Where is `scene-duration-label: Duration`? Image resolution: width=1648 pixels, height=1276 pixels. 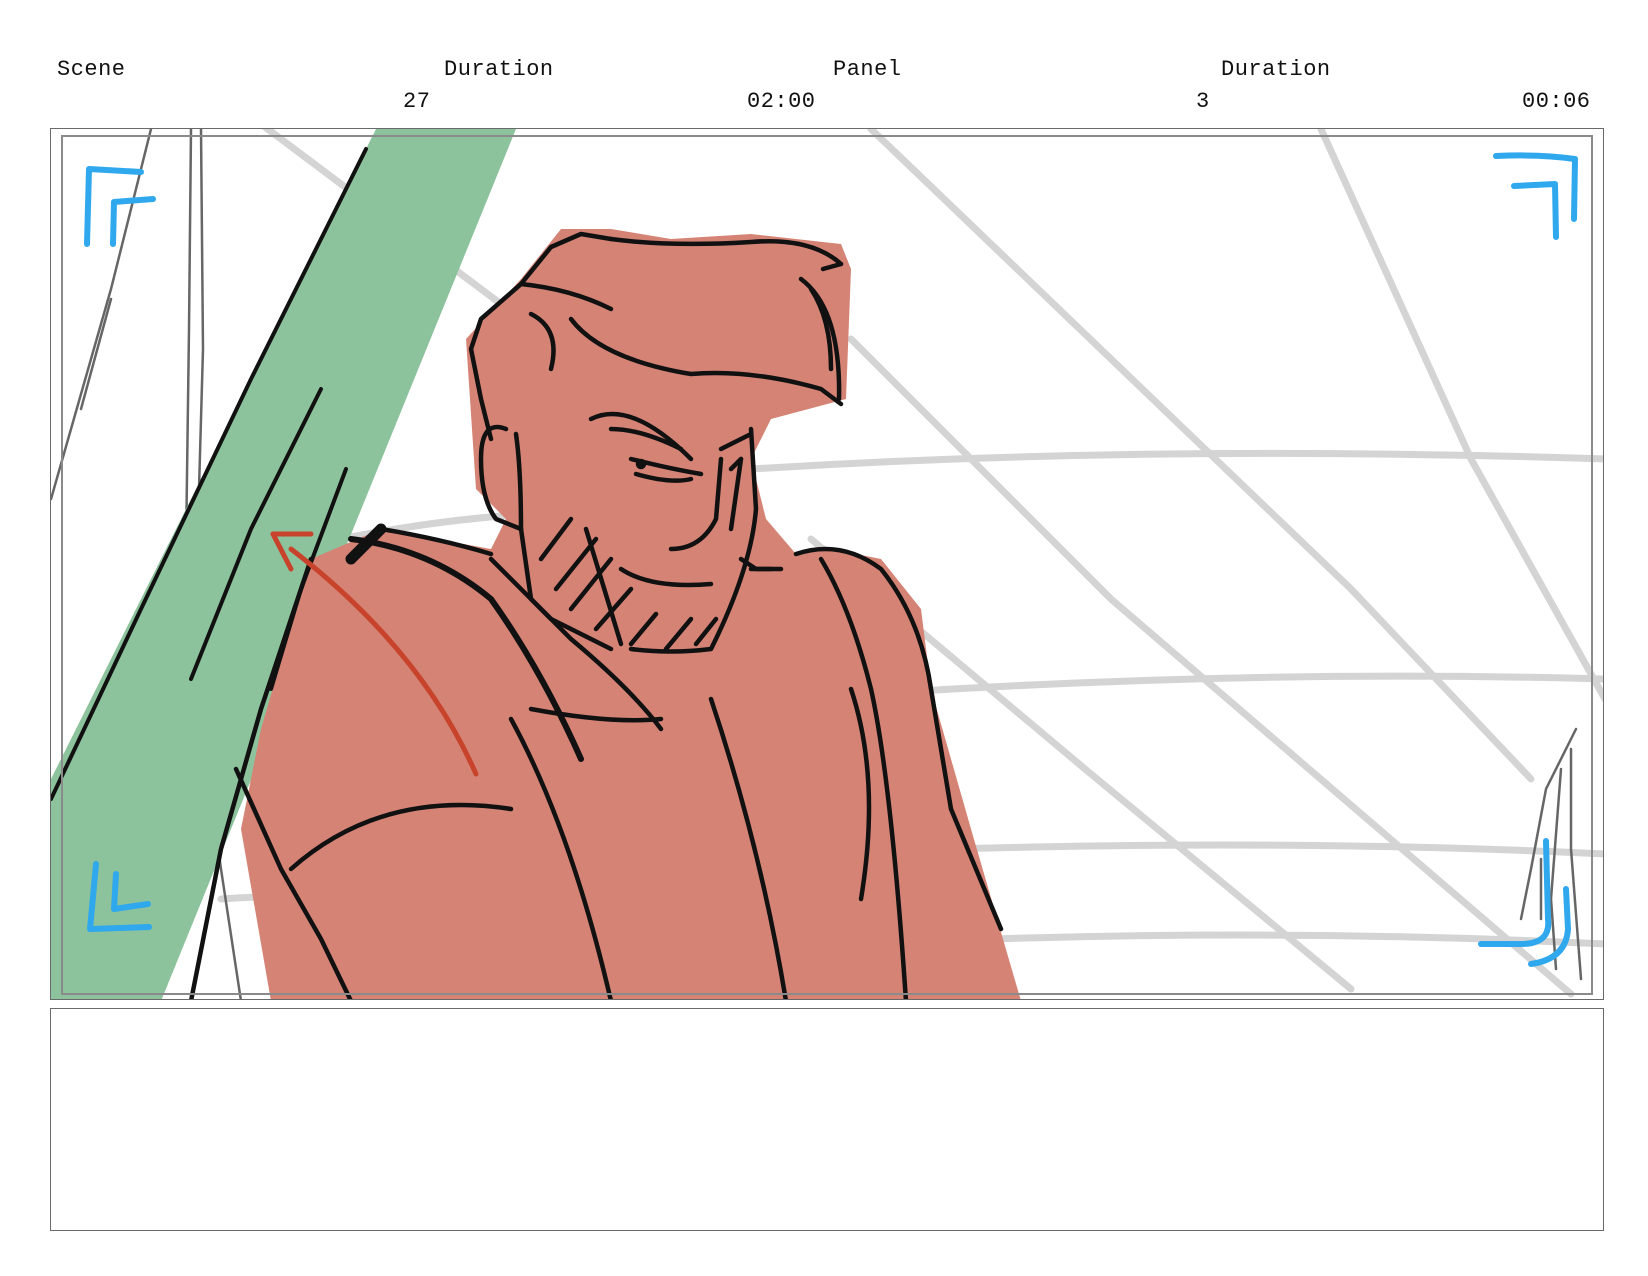 scene-duration-label: Duration is located at coordinates (499, 69).